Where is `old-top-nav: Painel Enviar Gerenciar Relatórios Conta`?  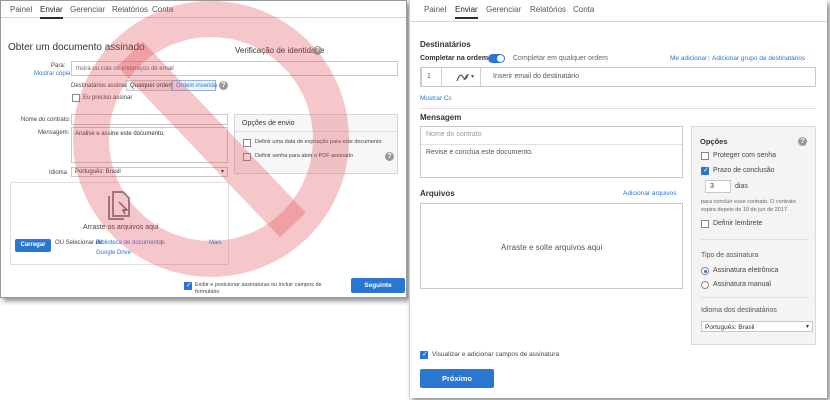 old-top-nav: Painel Enviar Gerenciar Relatórios Conta is located at coordinates (203, 10).